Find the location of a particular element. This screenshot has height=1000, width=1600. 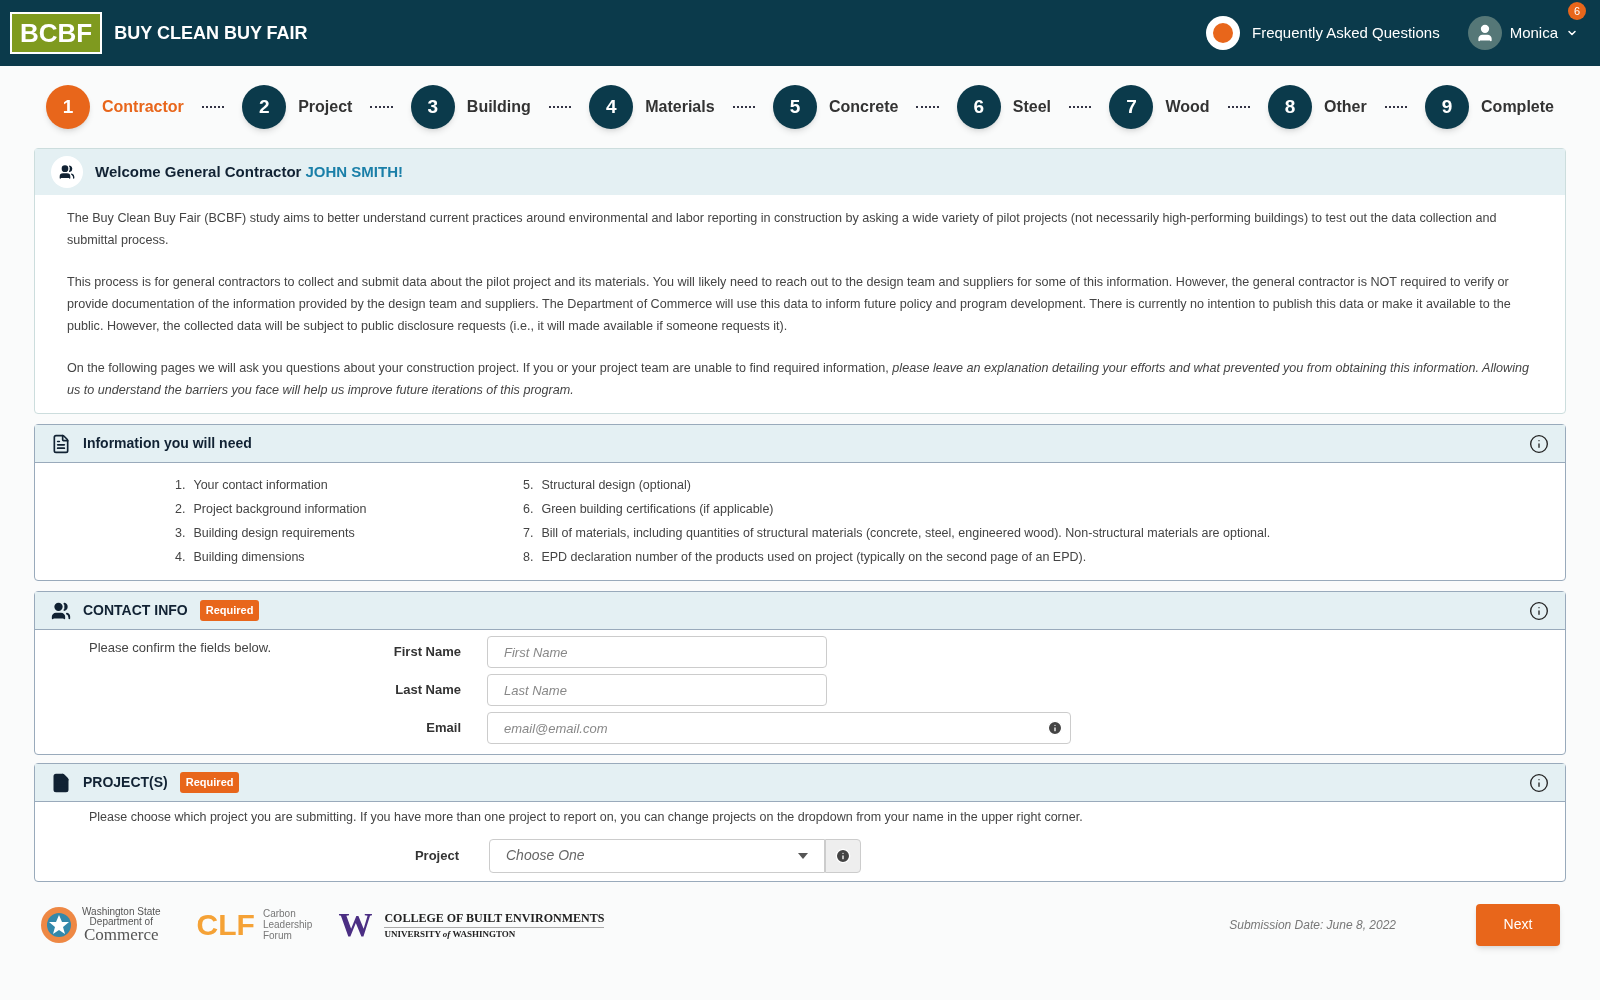

text-field: First Name is located at coordinates (657, 652).